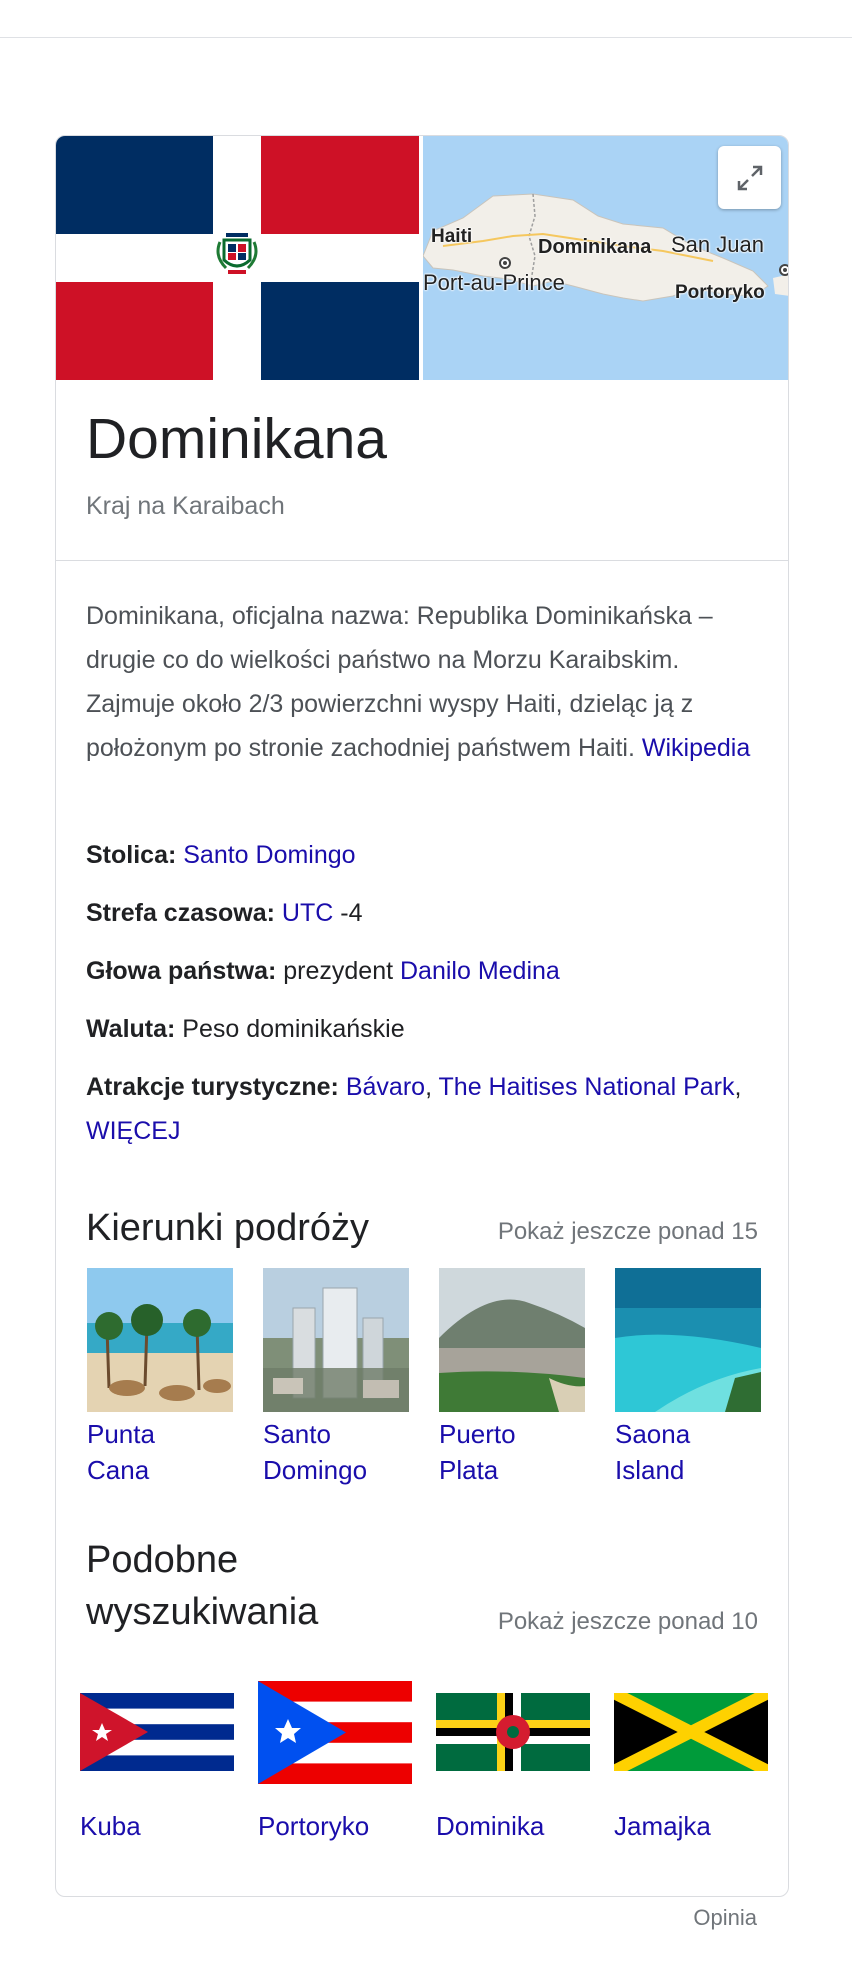 This screenshot has width=852, height=1964. I want to click on haitises-link: The Haitises National Park, so click(587, 1087).